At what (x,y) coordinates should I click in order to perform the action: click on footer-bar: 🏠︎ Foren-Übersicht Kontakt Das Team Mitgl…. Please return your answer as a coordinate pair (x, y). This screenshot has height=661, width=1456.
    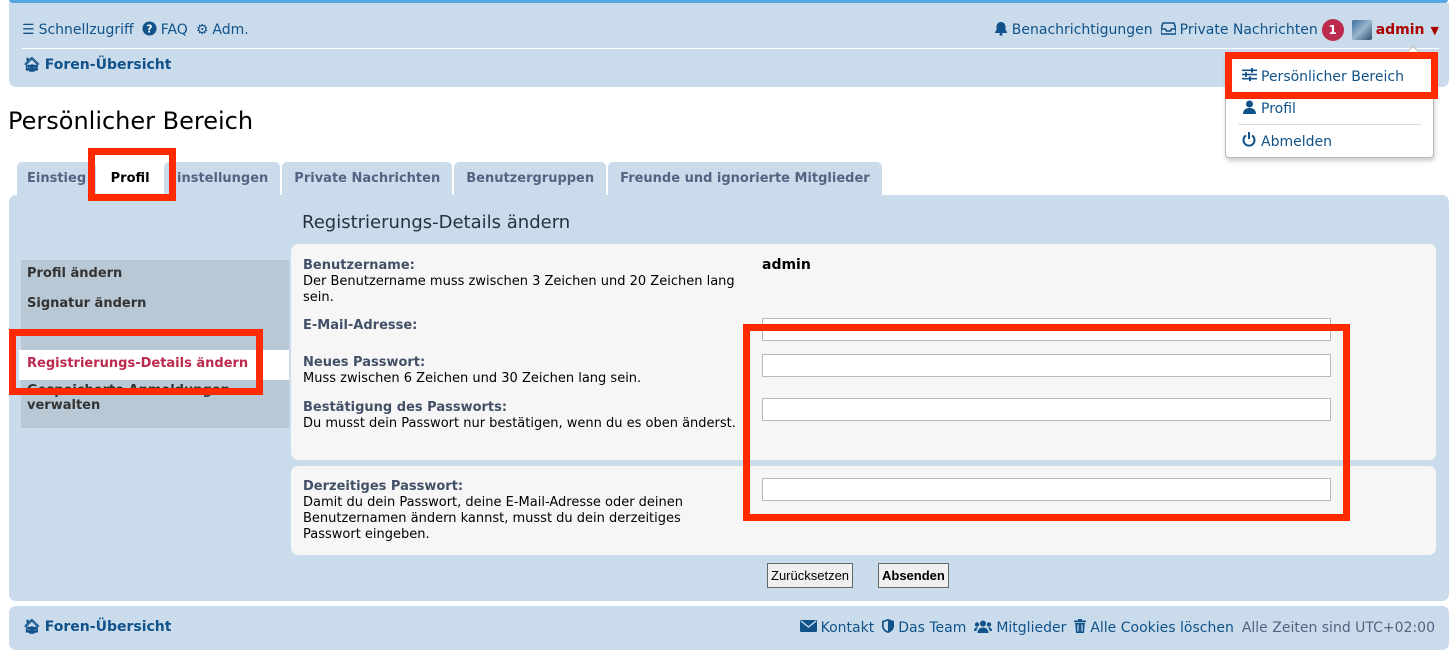
    Looking at the image, I should click on (729, 628).